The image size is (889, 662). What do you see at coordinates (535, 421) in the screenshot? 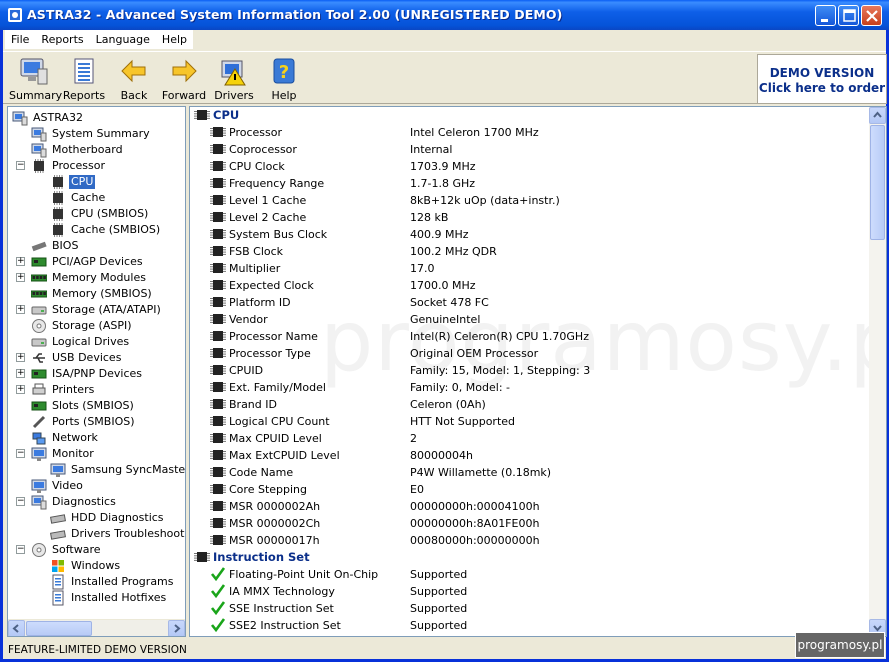
I see `detail-row: Logical CPU Count HTT Not Supported` at bounding box center [535, 421].